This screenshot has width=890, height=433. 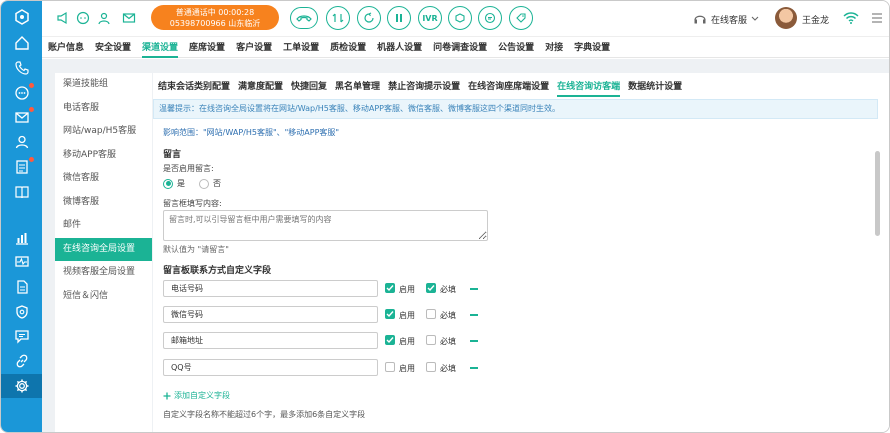 What do you see at coordinates (103, 85) in the screenshot?
I see `submenu-item-skill-group: 渠道技能组` at bounding box center [103, 85].